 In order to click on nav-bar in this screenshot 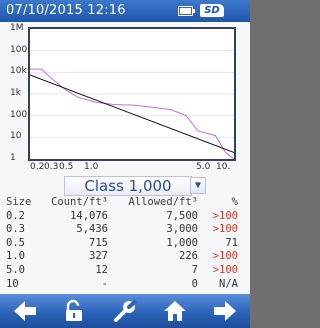, I will do `click(125, 311)`.